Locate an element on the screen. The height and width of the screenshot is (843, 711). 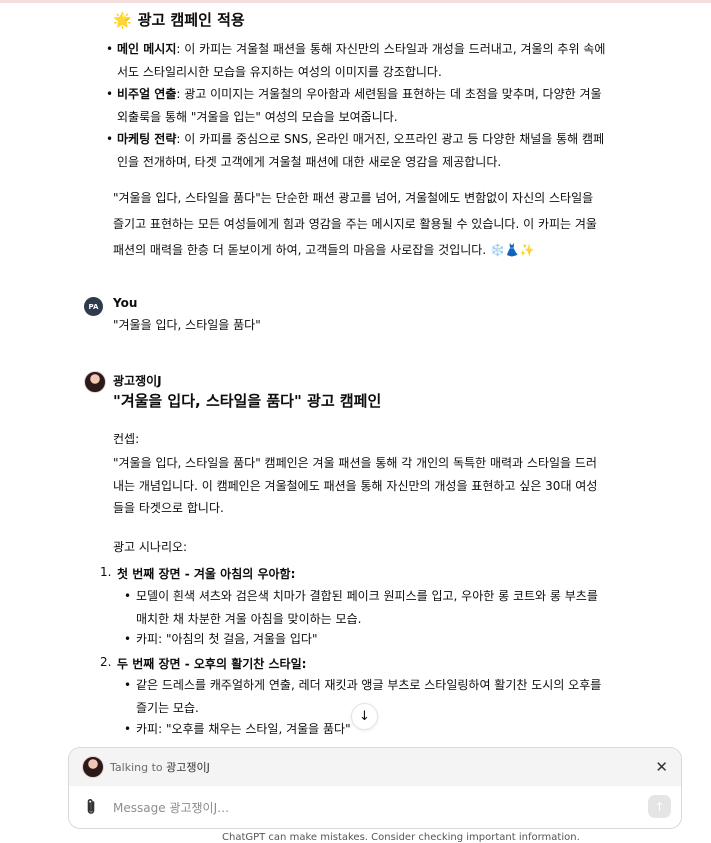
section-heading-text: 광고 캠페인 적용 is located at coordinates (191, 20).